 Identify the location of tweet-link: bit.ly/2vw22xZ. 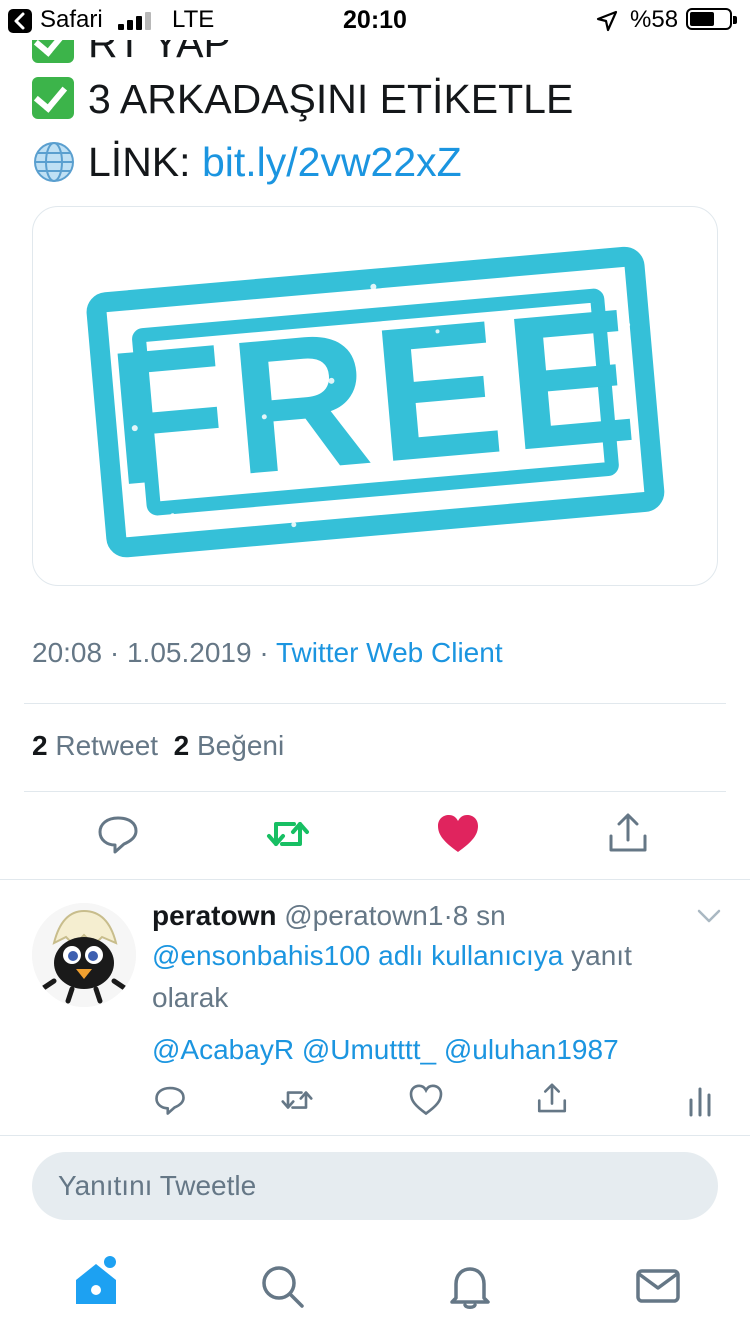
(332, 162).